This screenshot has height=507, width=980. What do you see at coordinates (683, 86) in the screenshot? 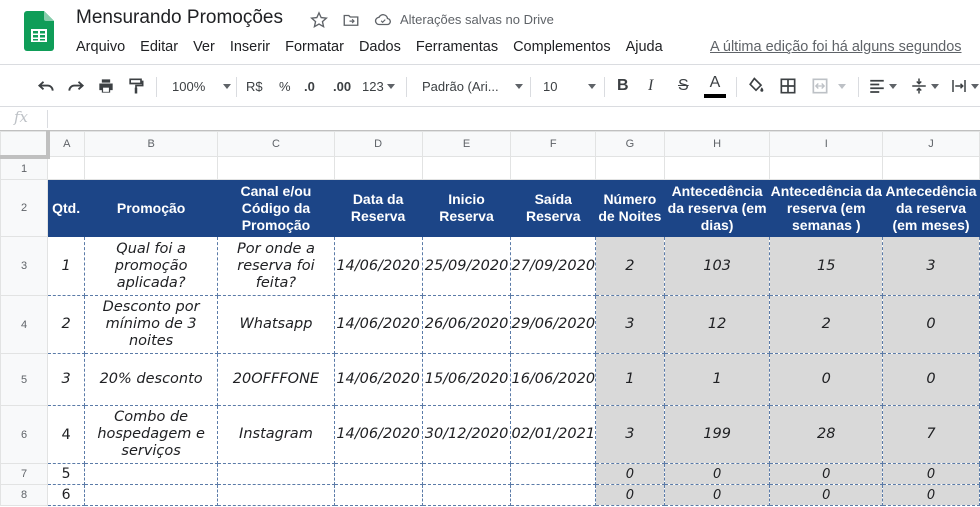
I see `strikethrough-button: S` at bounding box center [683, 86].